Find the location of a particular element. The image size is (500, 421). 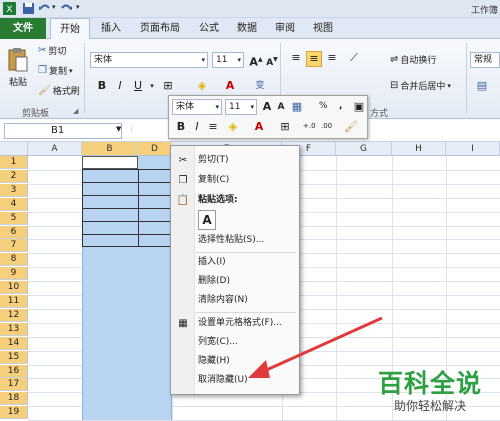

accounting-format-icon: ▤ is located at coordinates (482, 86).